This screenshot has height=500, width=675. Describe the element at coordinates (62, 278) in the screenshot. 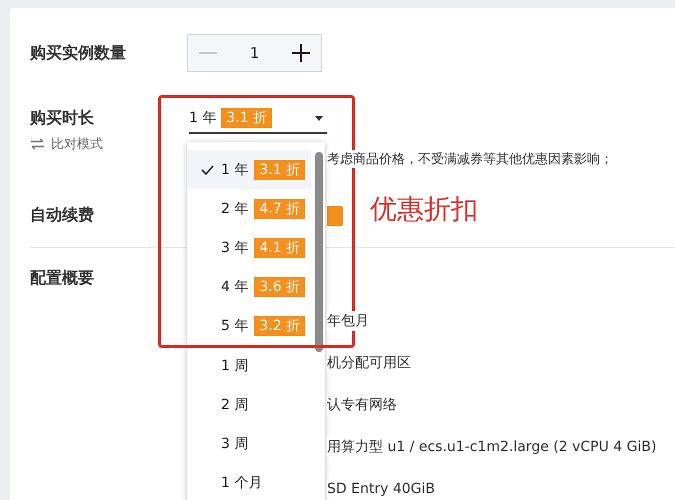

I see `field-label: 配置概要` at that location.